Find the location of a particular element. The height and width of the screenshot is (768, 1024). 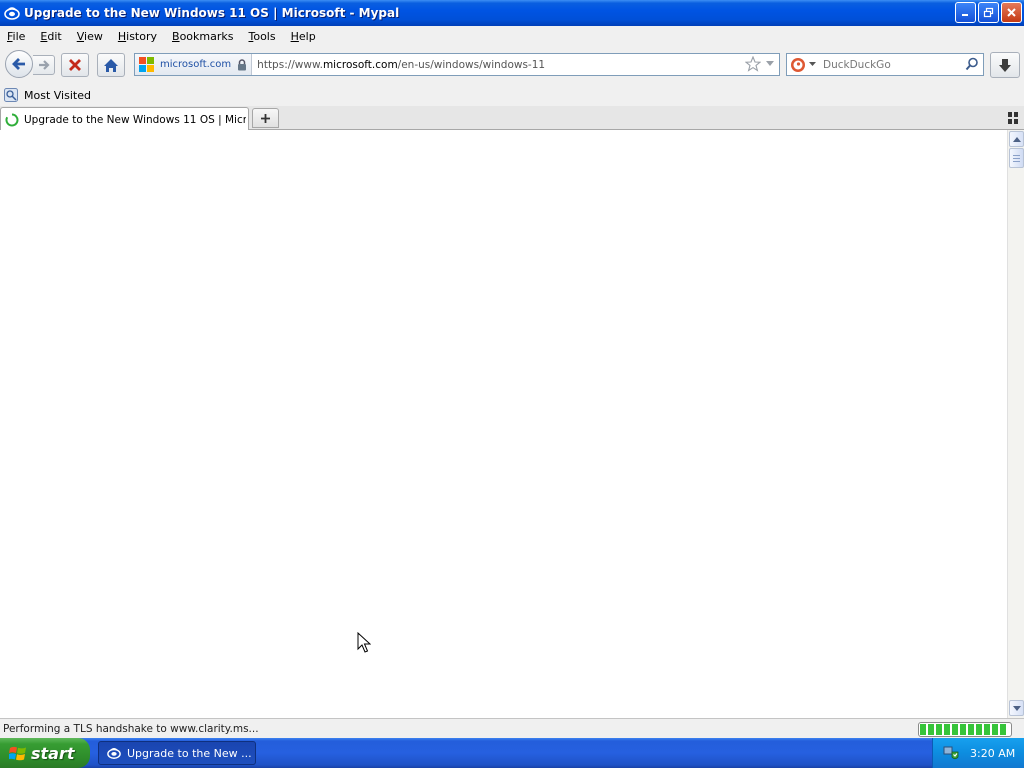

menu-tools: Tools is located at coordinates (262, 36).